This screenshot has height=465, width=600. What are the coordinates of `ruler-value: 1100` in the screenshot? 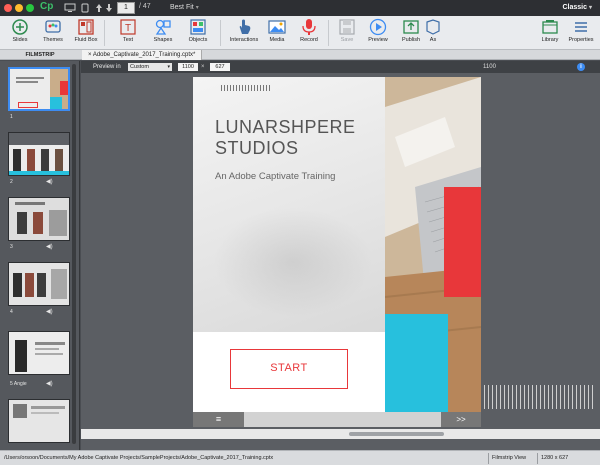 It's located at (489, 67).